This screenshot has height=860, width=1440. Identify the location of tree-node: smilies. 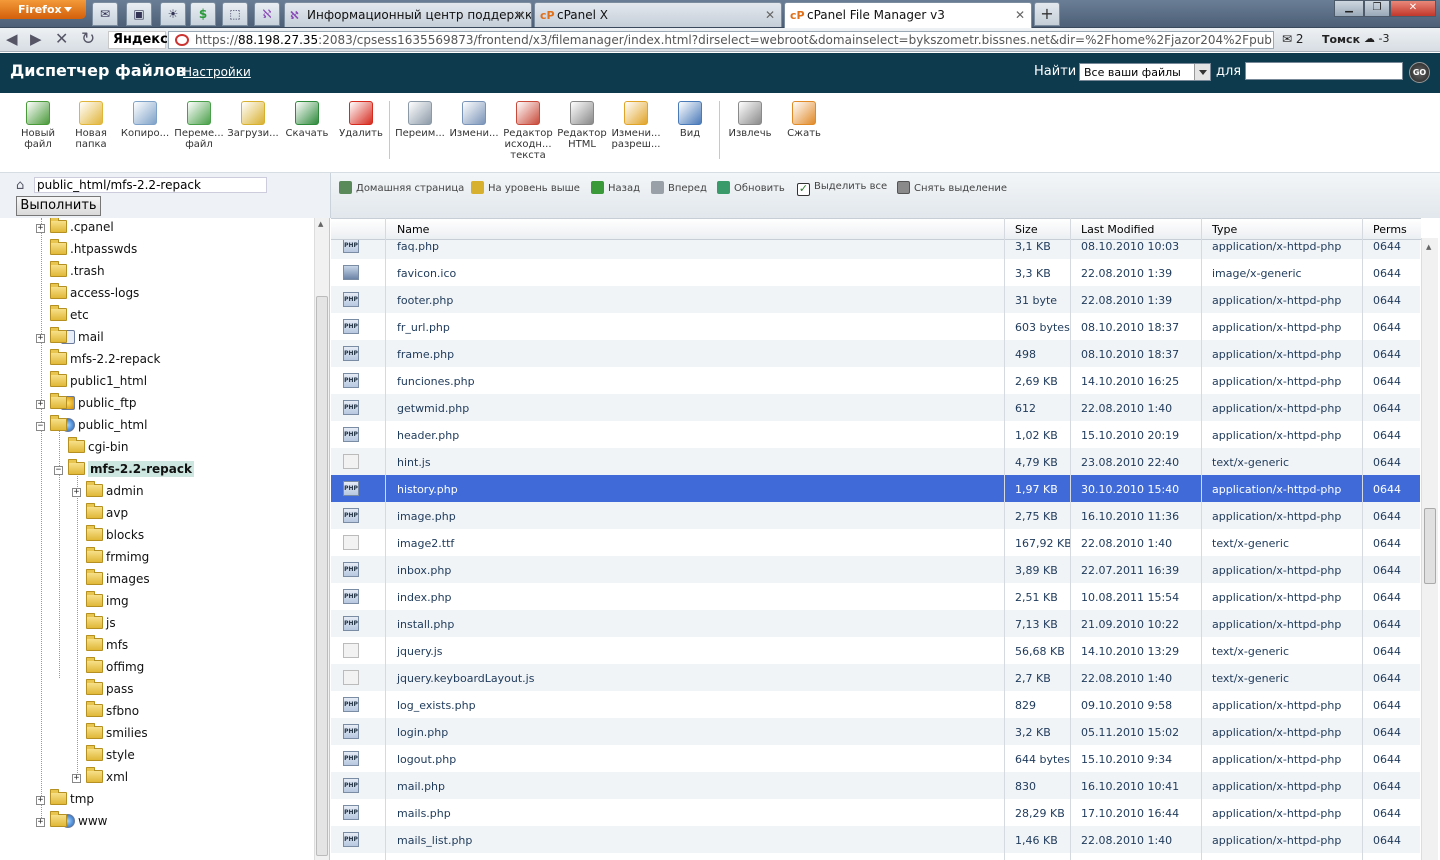
(117, 734).